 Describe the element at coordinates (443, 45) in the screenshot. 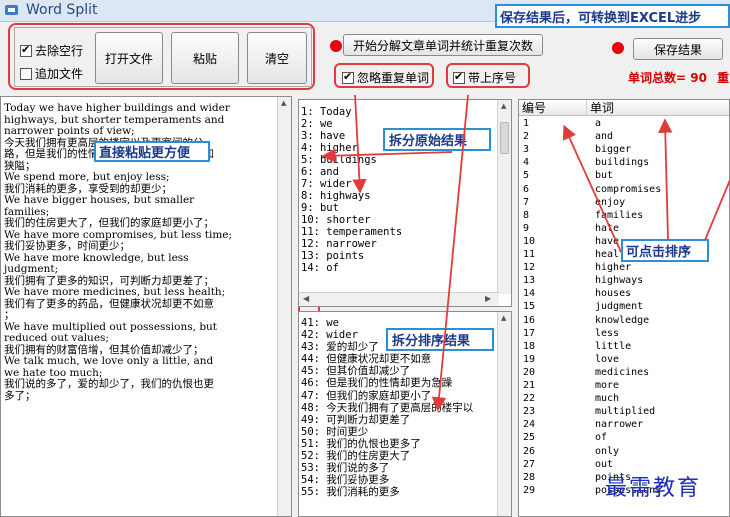

I see `start-split-button: 开始分解文章单词并统计重复次数` at that location.